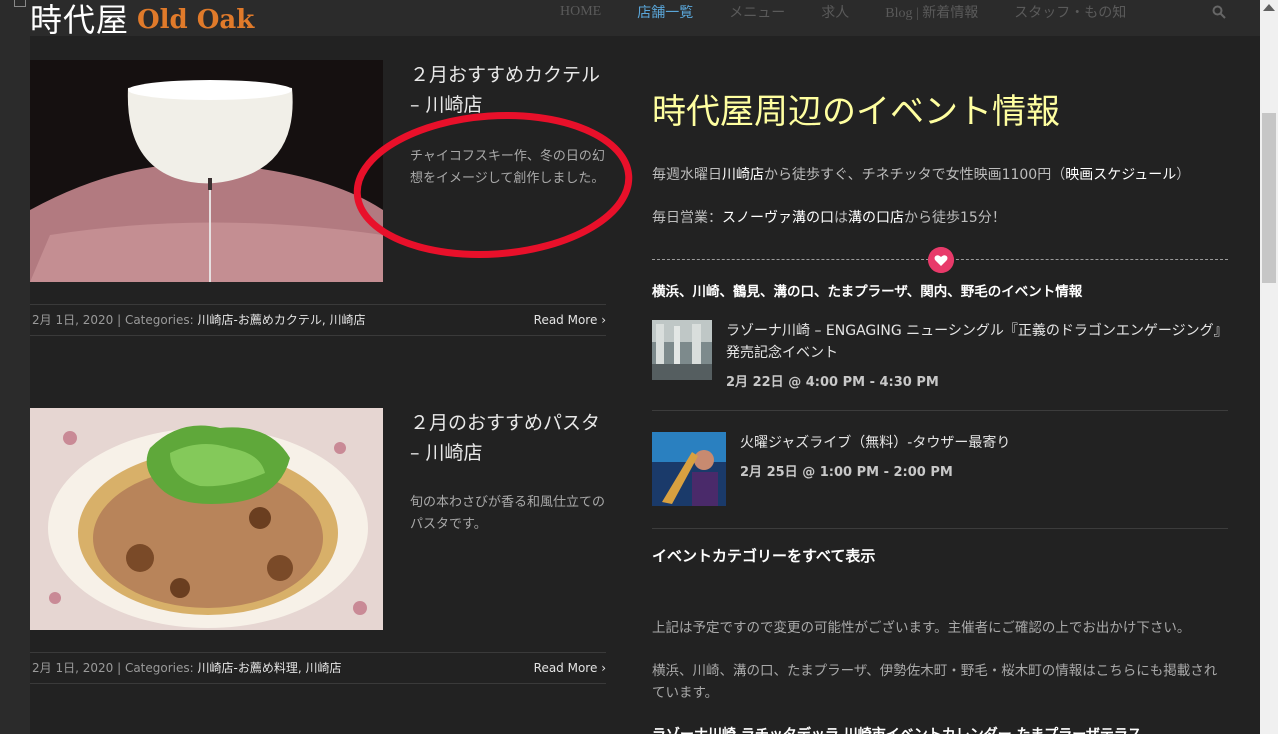 This screenshot has height=734, width=1278. What do you see at coordinates (510, 438) in the screenshot?
I see `post-title: ２月のおすすめパスタ – 川崎店` at bounding box center [510, 438].